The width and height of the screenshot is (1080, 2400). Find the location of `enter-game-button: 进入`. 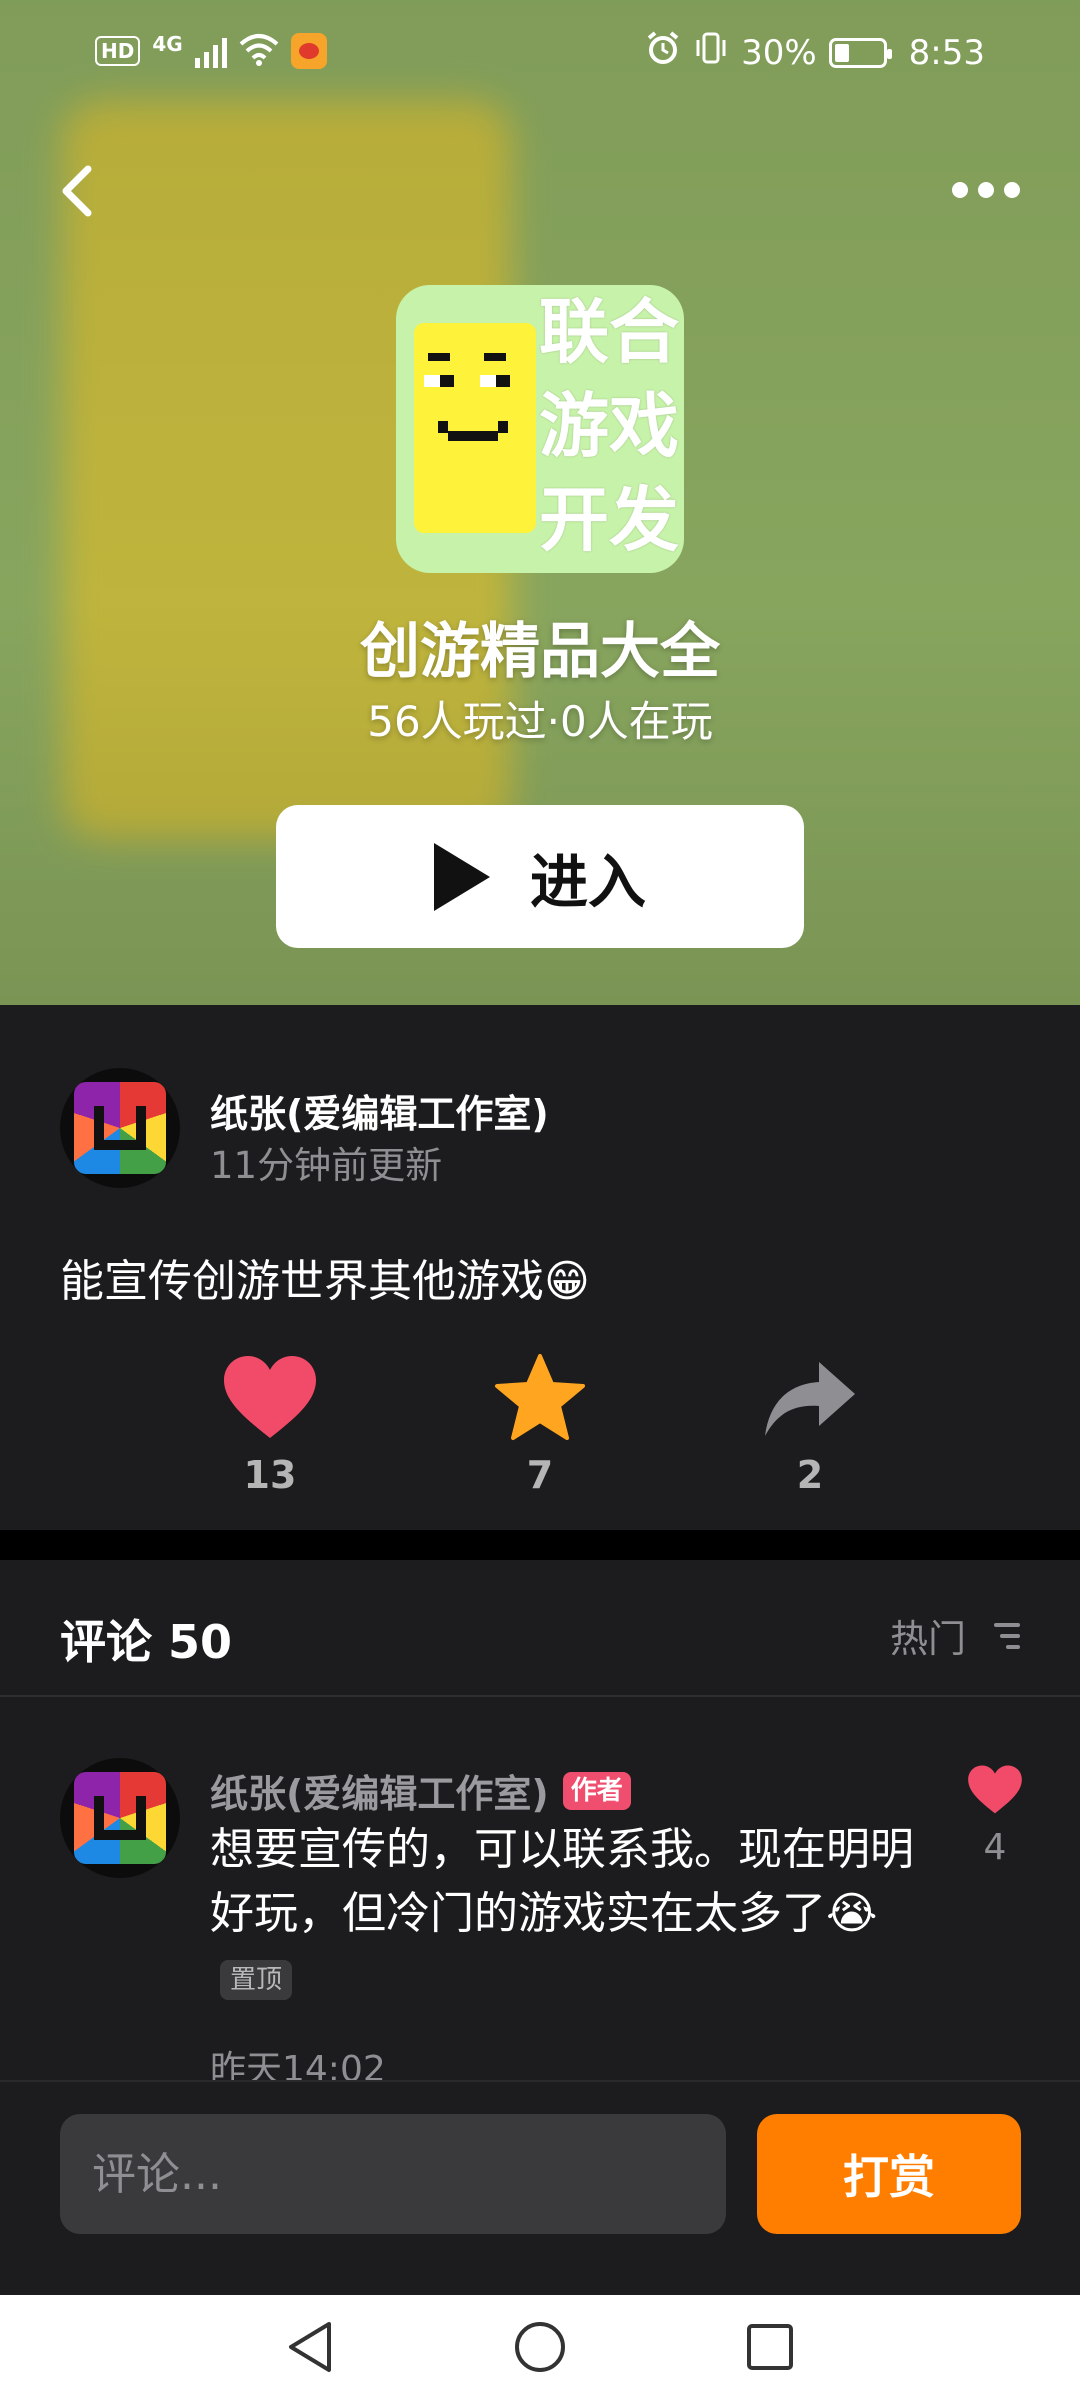

enter-game-button: 进入 is located at coordinates (540, 876).